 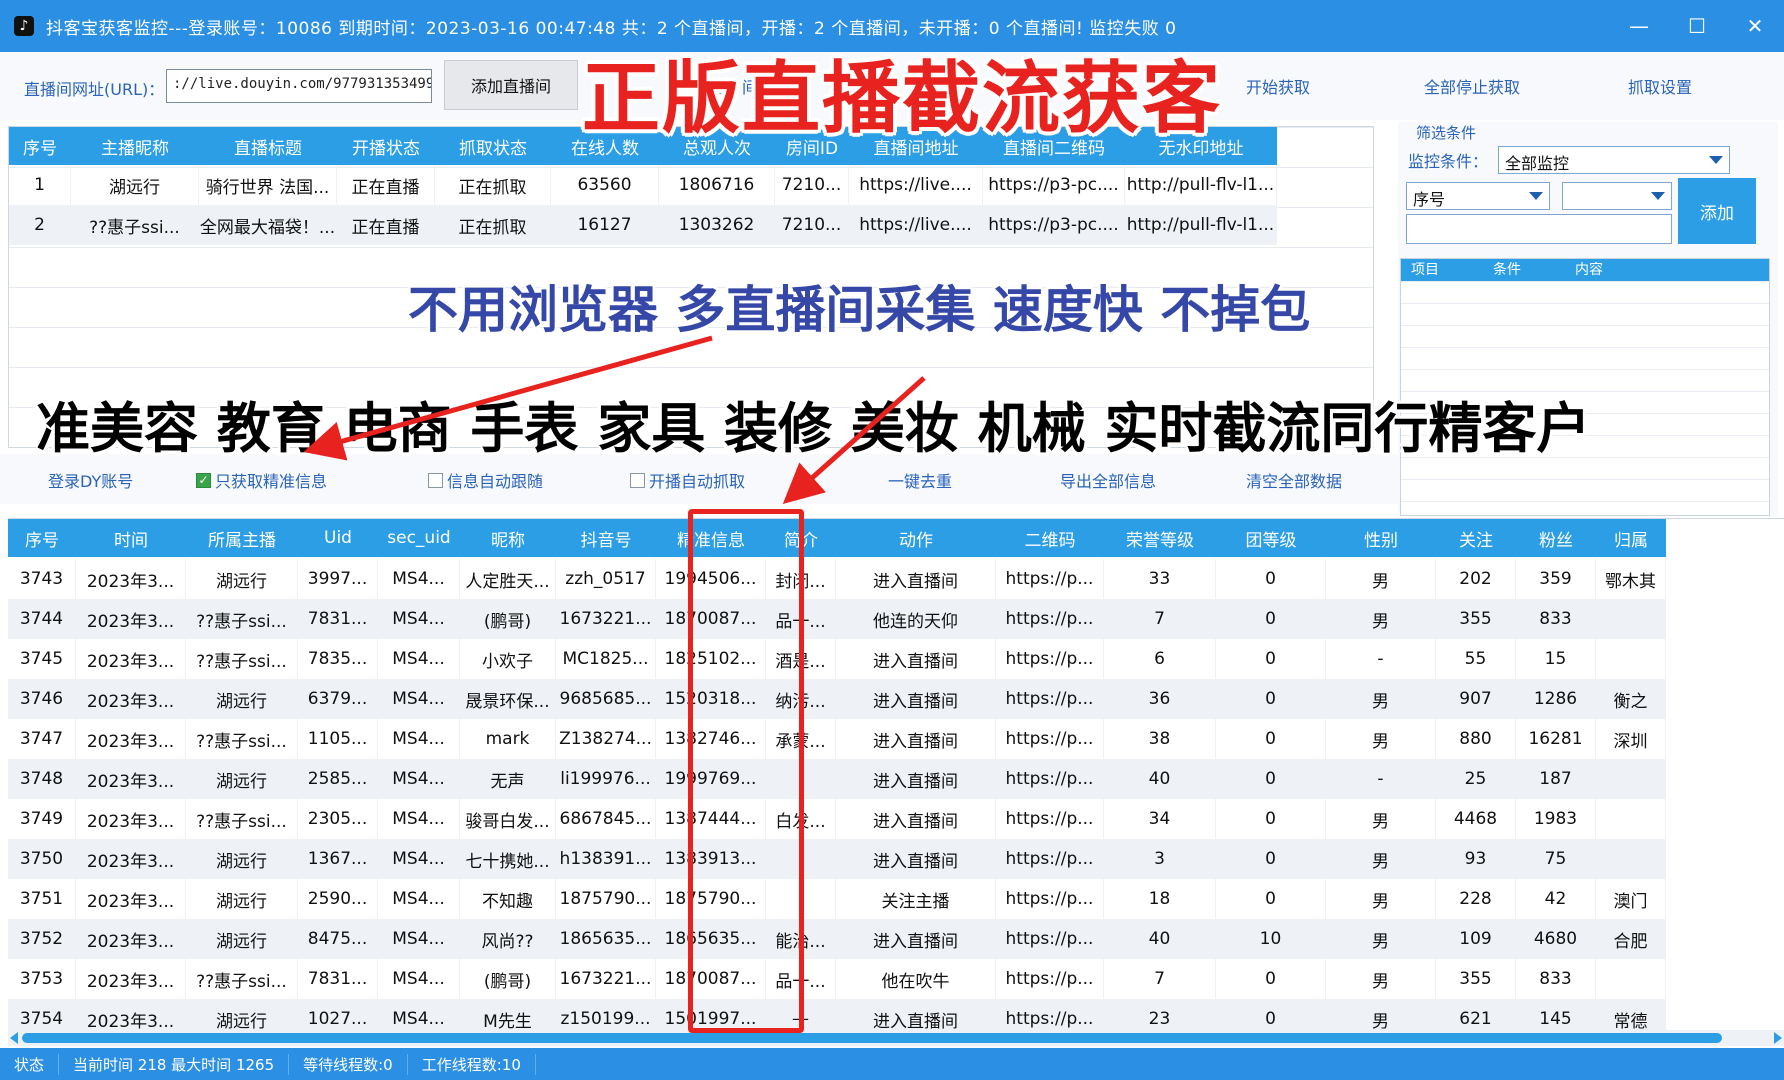 What do you see at coordinates (386, 146) in the screenshot?
I see `room-col-3: 开播状态` at bounding box center [386, 146].